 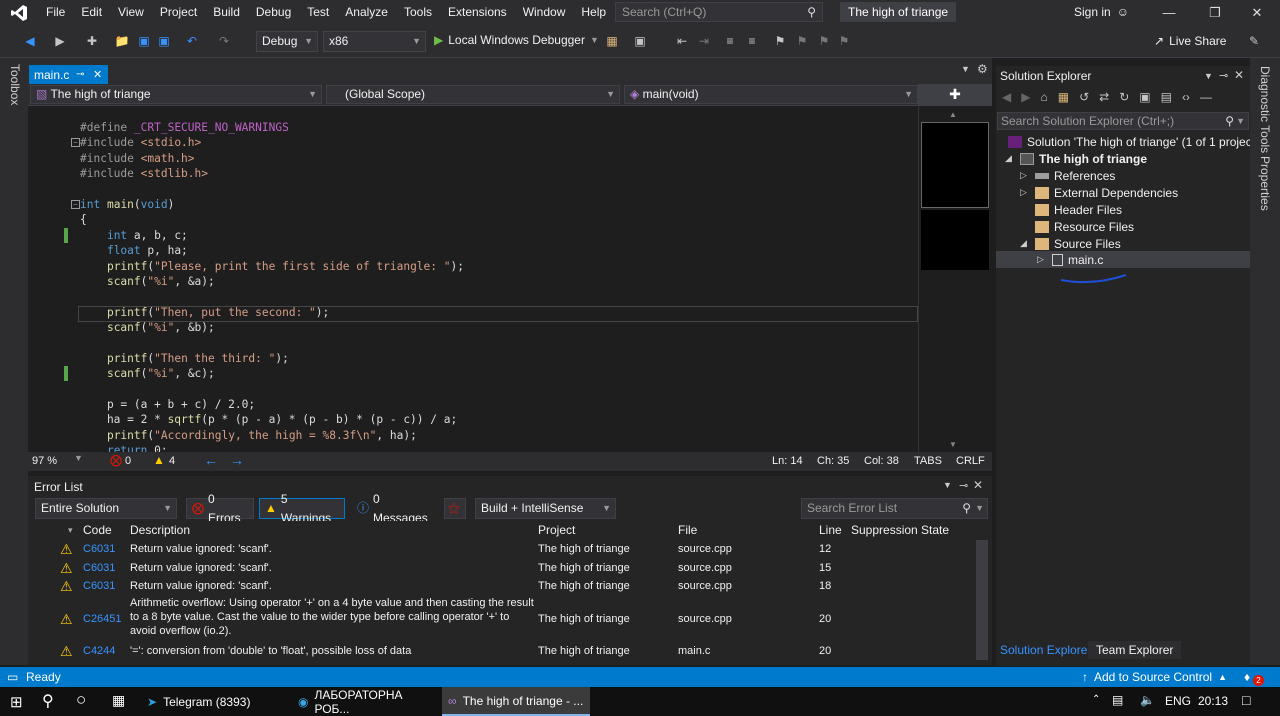 What do you see at coordinates (366, 12) in the screenshot?
I see `menu-analyze: Analyze` at bounding box center [366, 12].